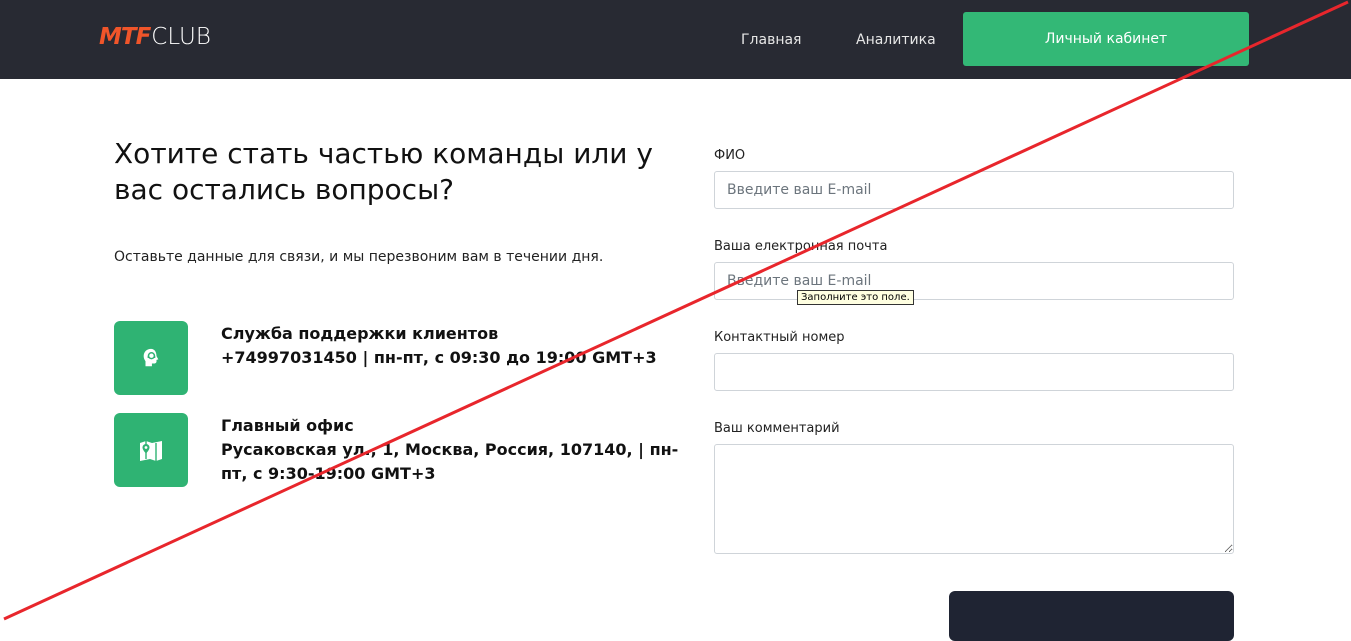  I want to click on logo-mtf: MTF, so click(125, 37).